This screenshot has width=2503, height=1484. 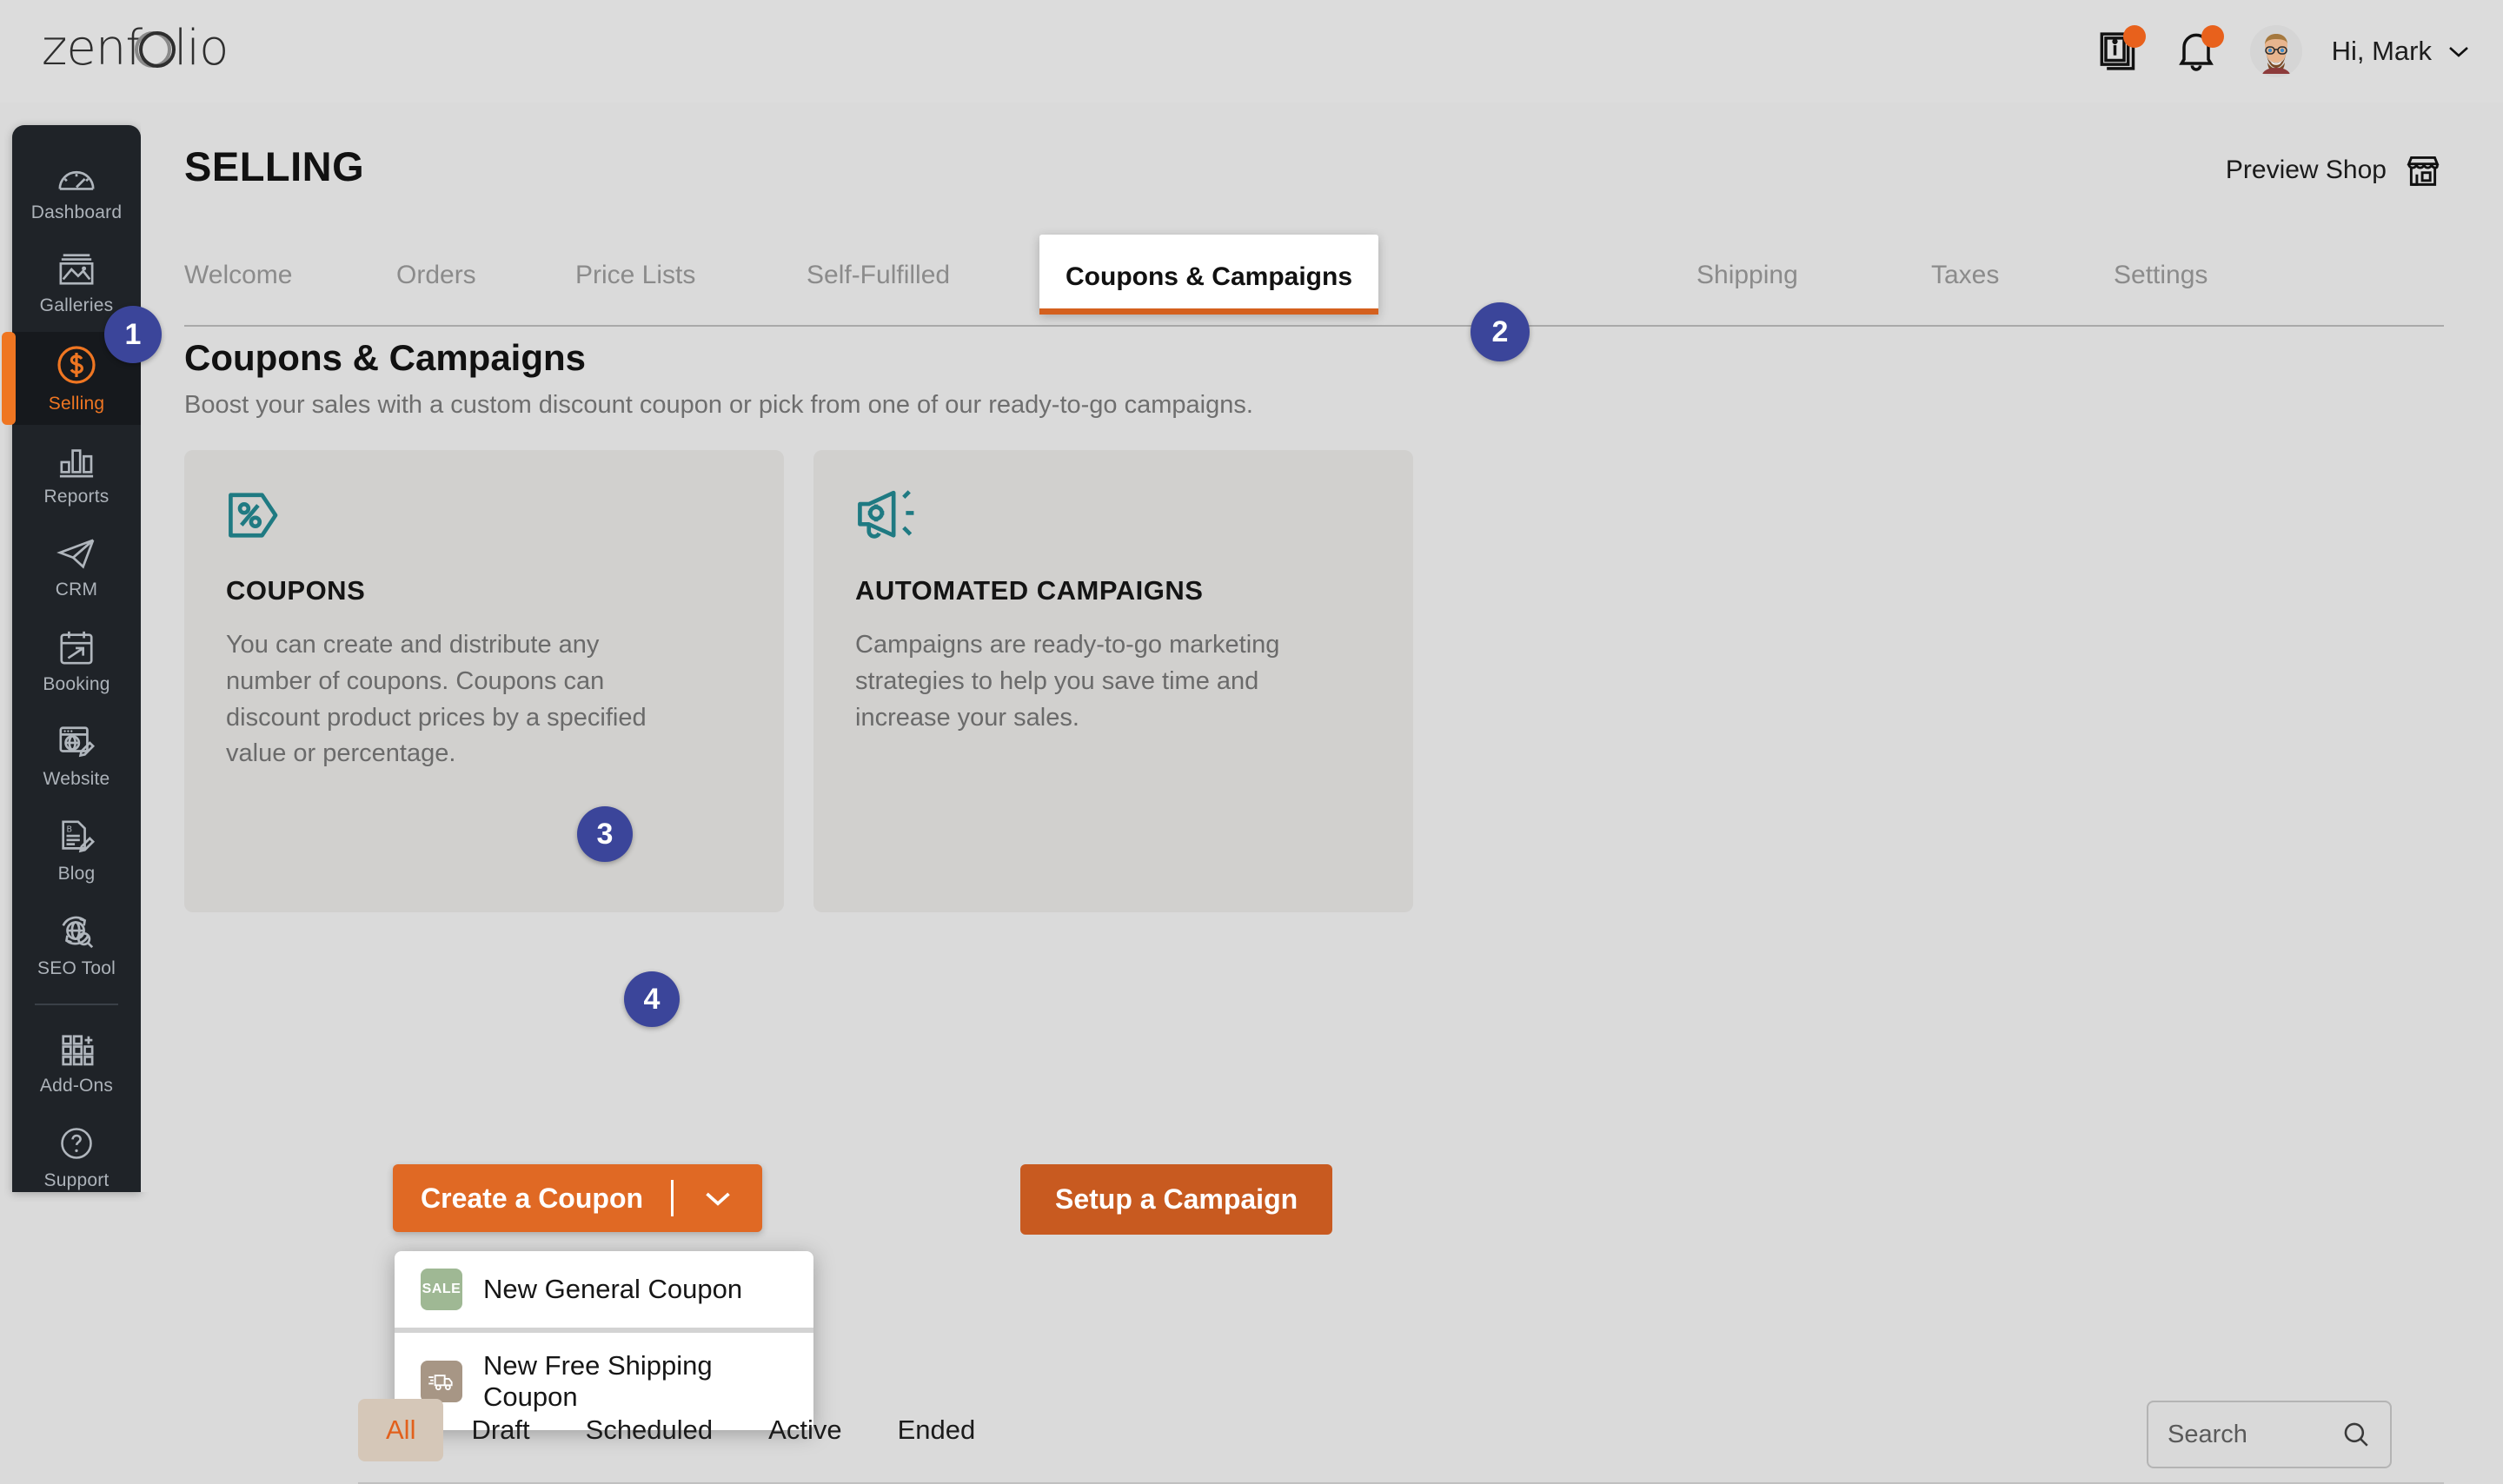 I want to click on svg-text: zenf, so click(x=92, y=48).